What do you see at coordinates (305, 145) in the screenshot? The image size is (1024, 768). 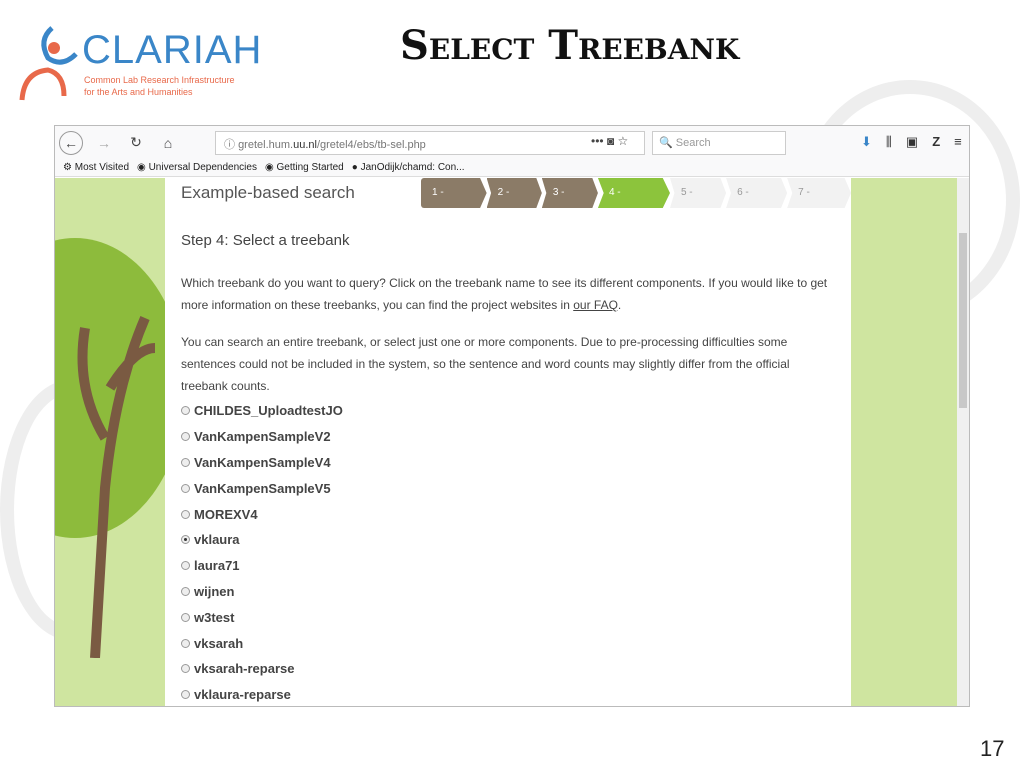 I see `url-domain: uu.nl` at bounding box center [305, 145].